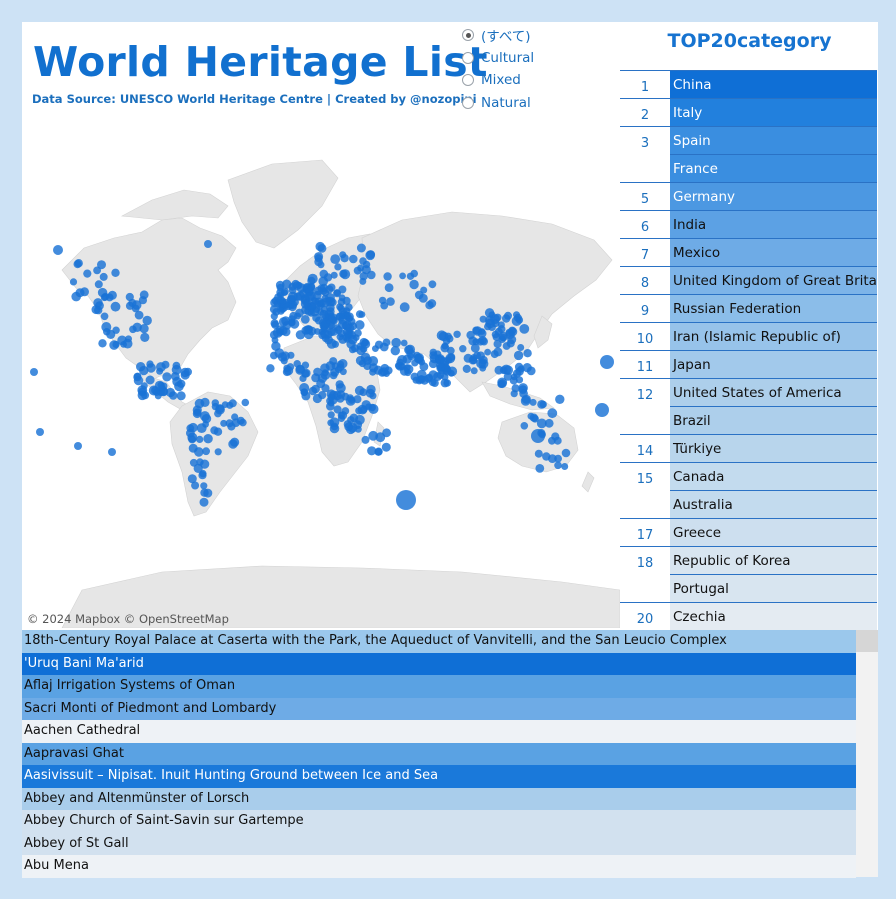  Describe the element at coordinates (773, 336) in the screenshot. I see `country-name: Iran (Islamic Republic of)` at that location.